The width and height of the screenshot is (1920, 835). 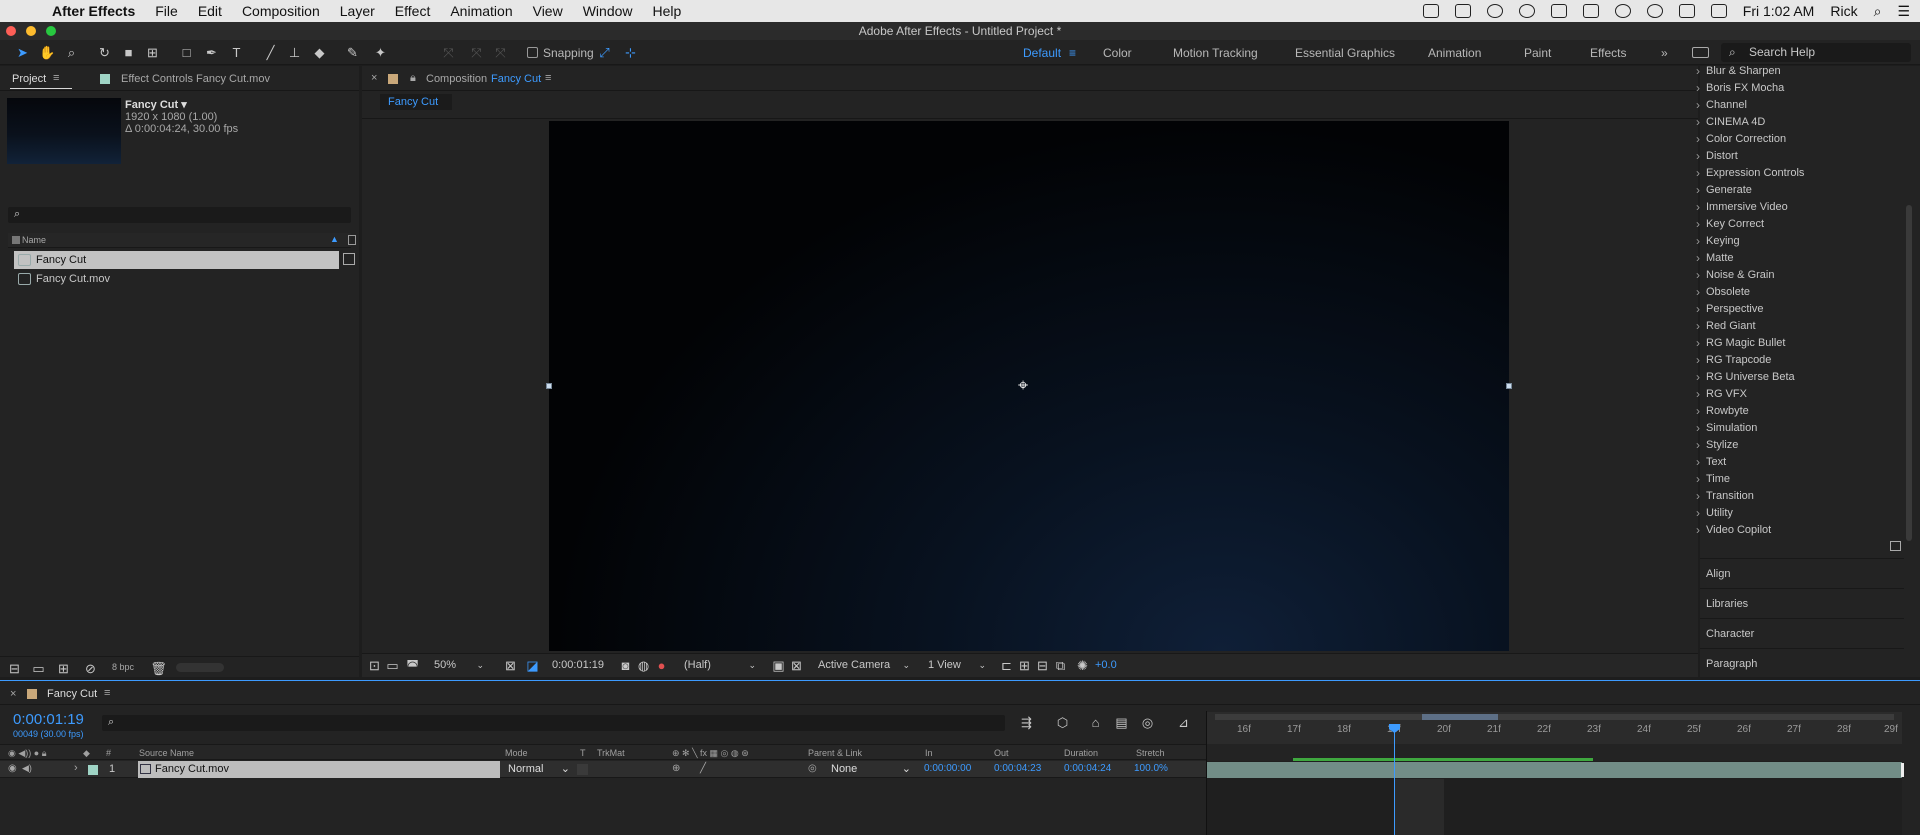 I want to click on effect-category-item: Rowbyte, so click(x=1722, y=411).